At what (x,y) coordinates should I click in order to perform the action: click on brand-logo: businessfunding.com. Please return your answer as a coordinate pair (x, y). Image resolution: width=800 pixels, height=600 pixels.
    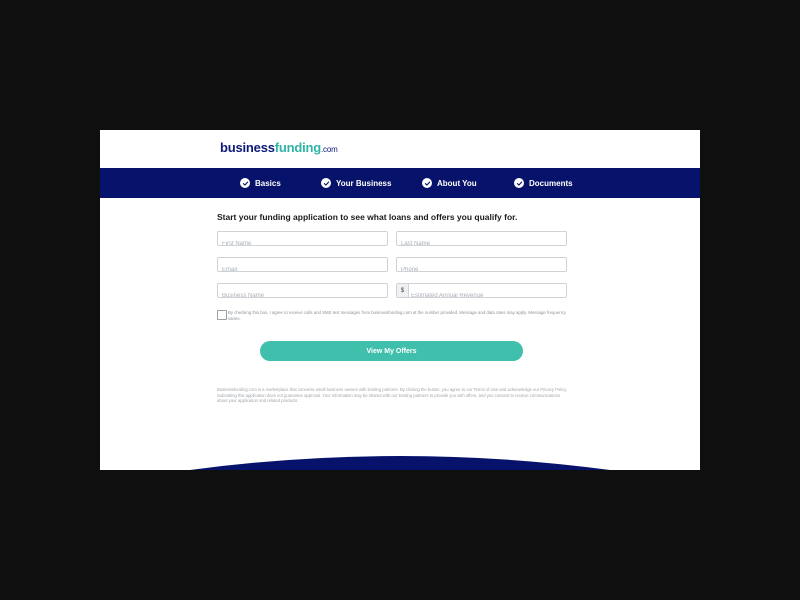
    Looking at the image, I should click on (279, 147).